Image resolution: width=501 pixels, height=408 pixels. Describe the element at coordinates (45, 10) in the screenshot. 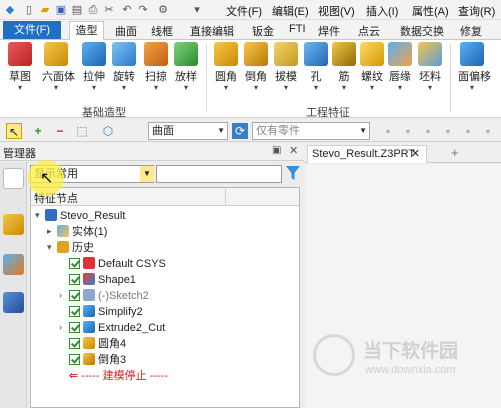

I see `open-folder-icon: ▰` at that location.